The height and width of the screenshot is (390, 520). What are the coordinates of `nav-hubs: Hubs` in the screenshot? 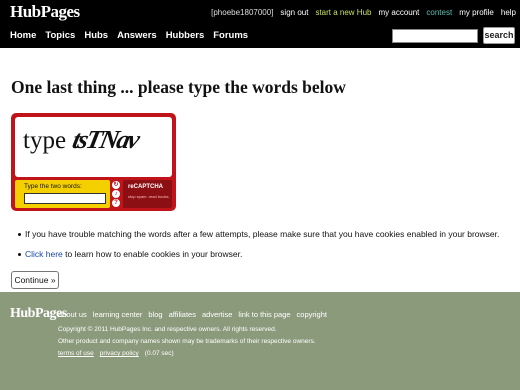 It's located at (96, 35).